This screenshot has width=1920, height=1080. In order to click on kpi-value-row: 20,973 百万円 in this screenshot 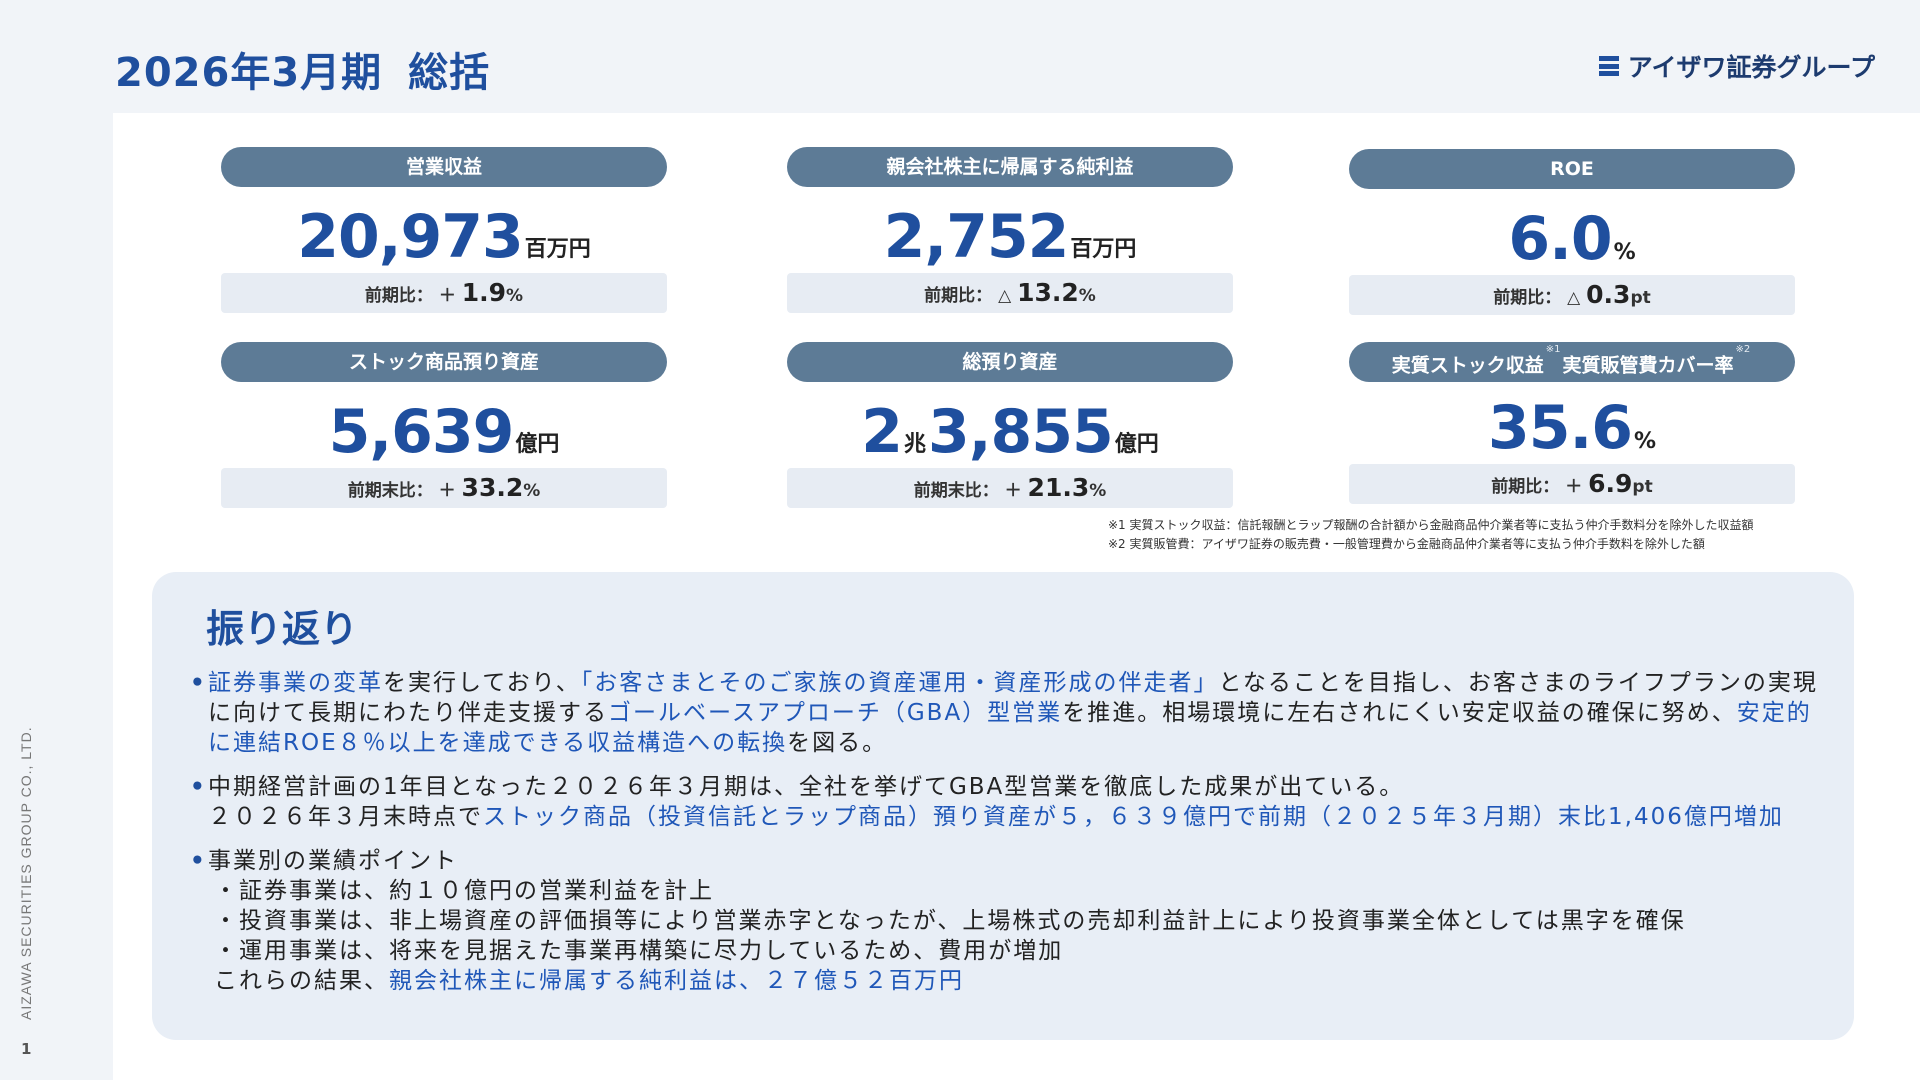, I will do `click(444, 230)`.